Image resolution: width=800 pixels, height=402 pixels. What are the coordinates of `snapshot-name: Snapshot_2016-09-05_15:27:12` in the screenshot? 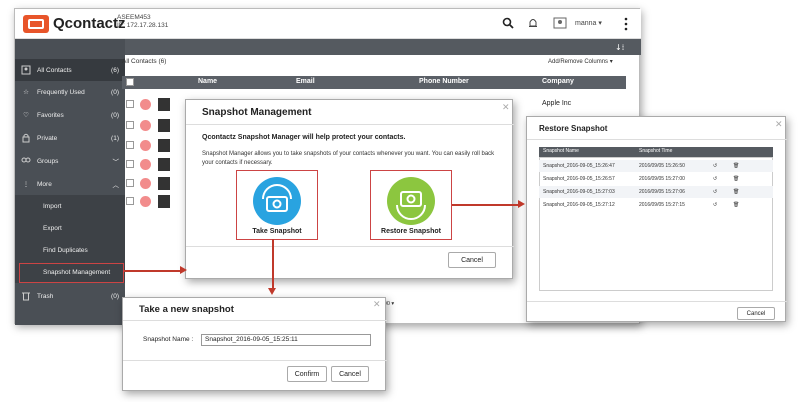 It's located at (579, 205).